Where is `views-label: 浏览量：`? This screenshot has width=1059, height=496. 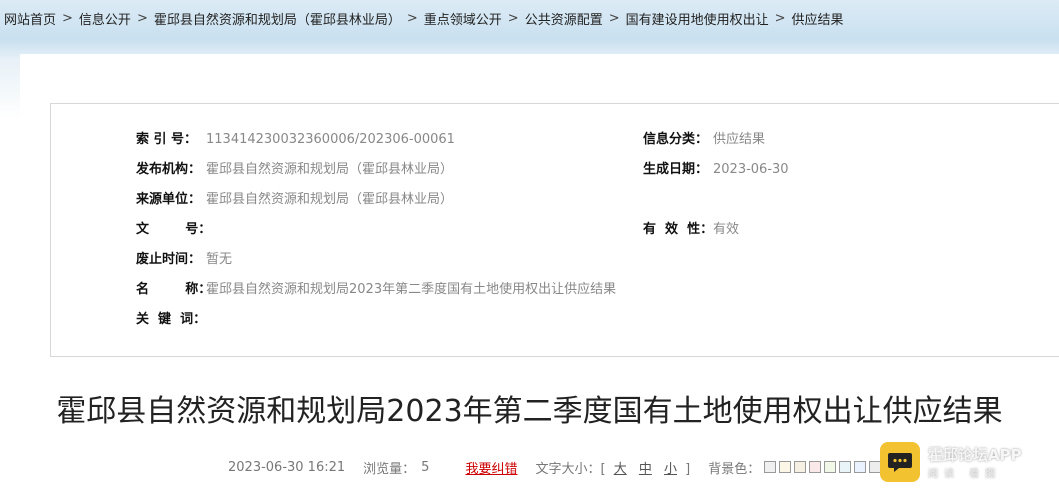
views-label: 浏览量： is located at coordinates (389, 469).